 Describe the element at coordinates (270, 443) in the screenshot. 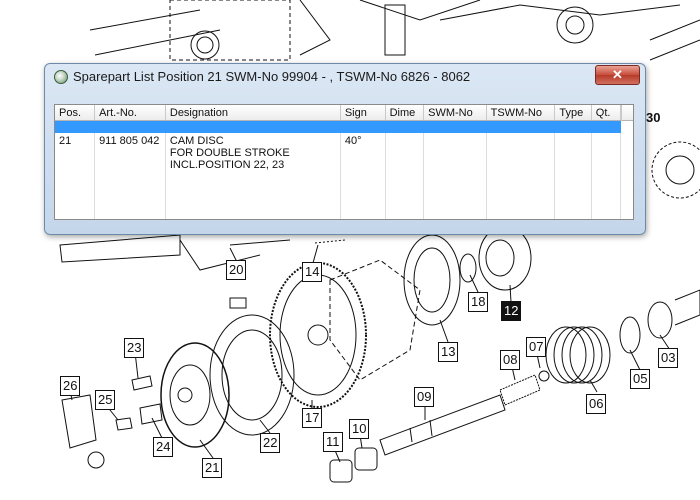

I see `callout-22: 22` at that location.